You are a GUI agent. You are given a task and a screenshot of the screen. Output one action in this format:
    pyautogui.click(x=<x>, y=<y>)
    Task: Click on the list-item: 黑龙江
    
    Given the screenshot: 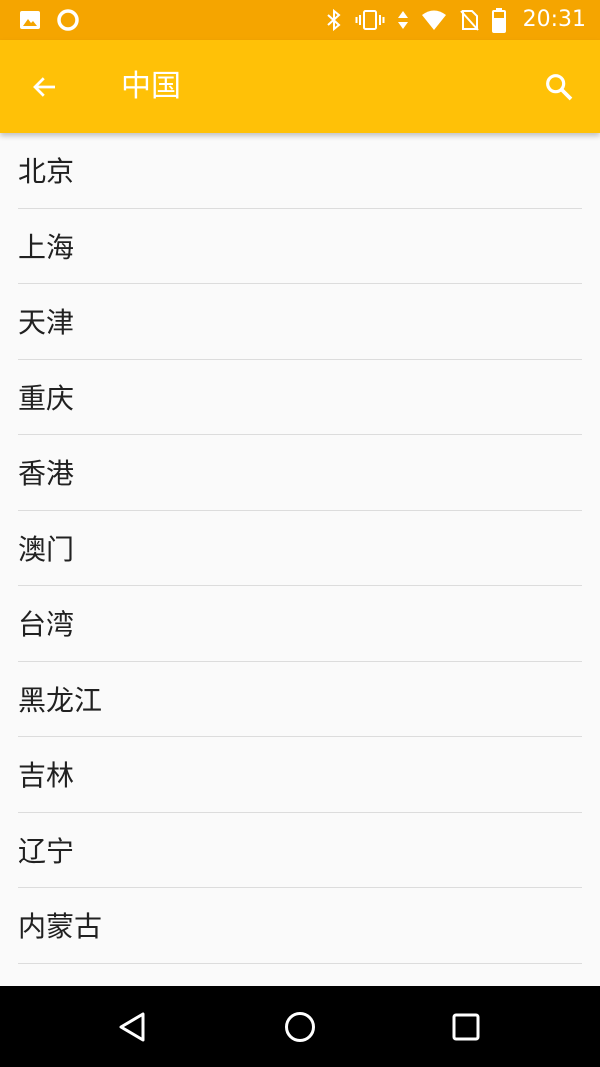 What is the action you would take?
    pyautogui.click(x=300, y=699)
    